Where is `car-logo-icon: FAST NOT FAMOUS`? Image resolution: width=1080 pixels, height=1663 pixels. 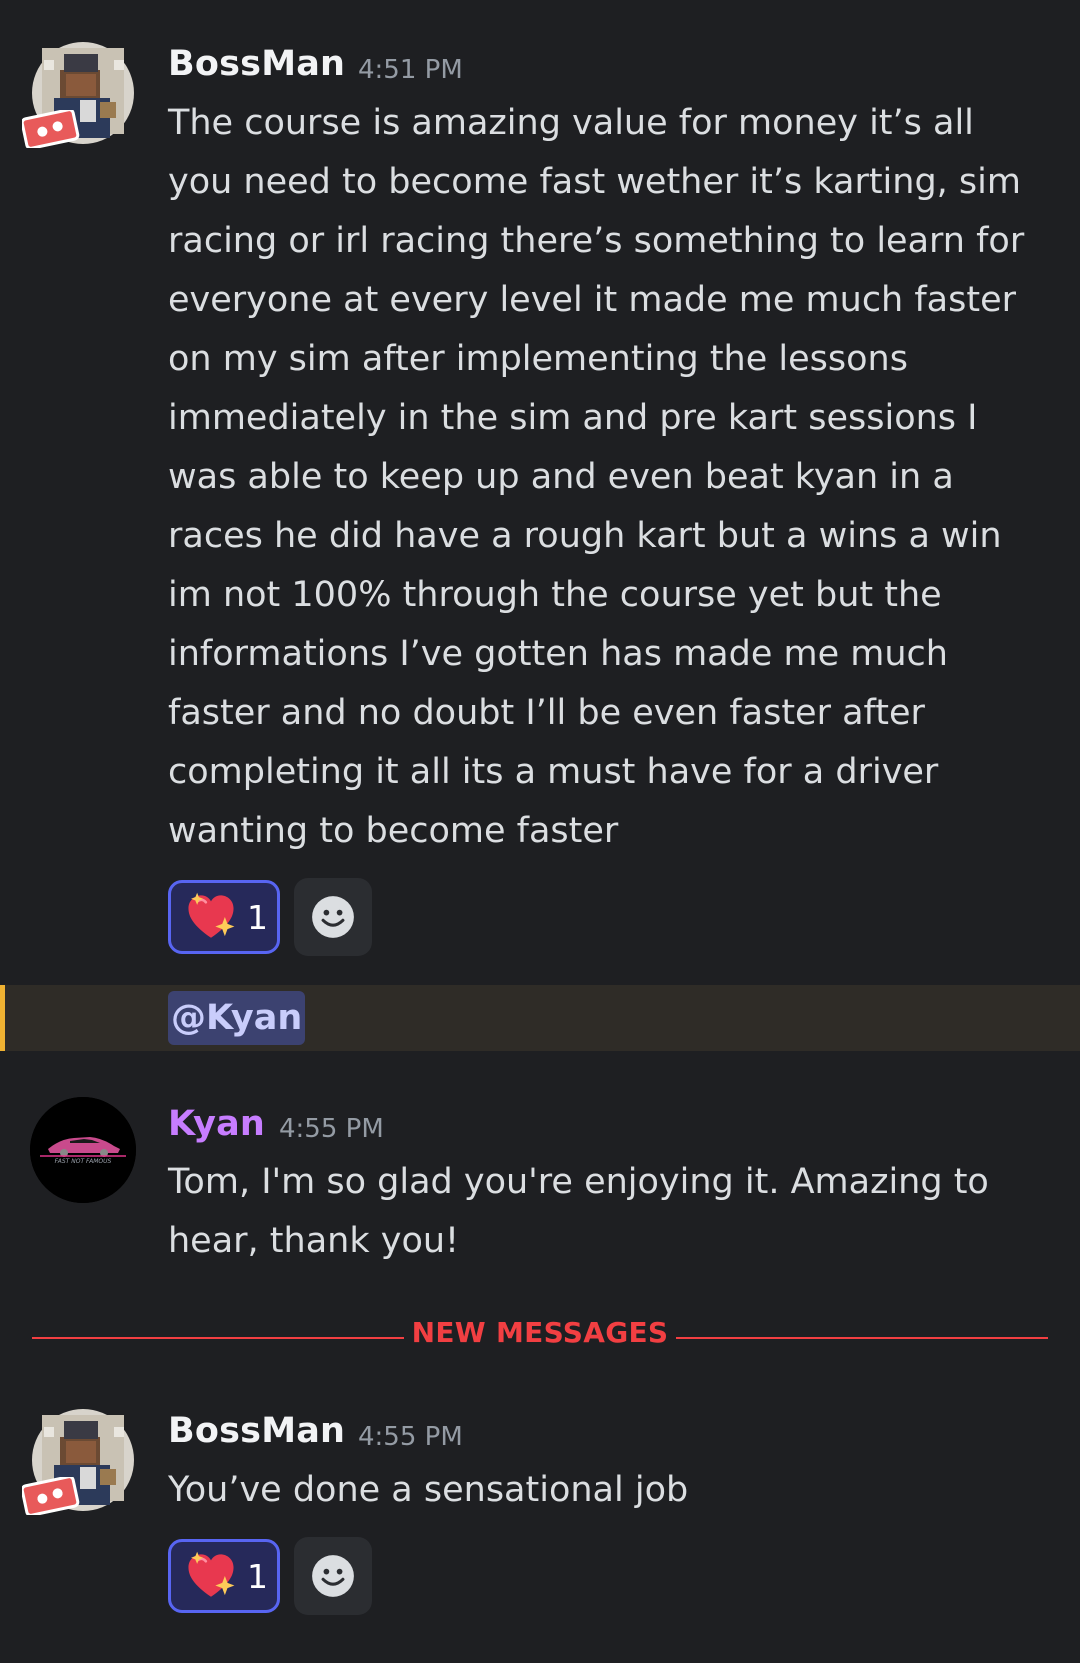
car-logo-icon: FAST NOT FAMOUS is located at coordinates (83, 1150).